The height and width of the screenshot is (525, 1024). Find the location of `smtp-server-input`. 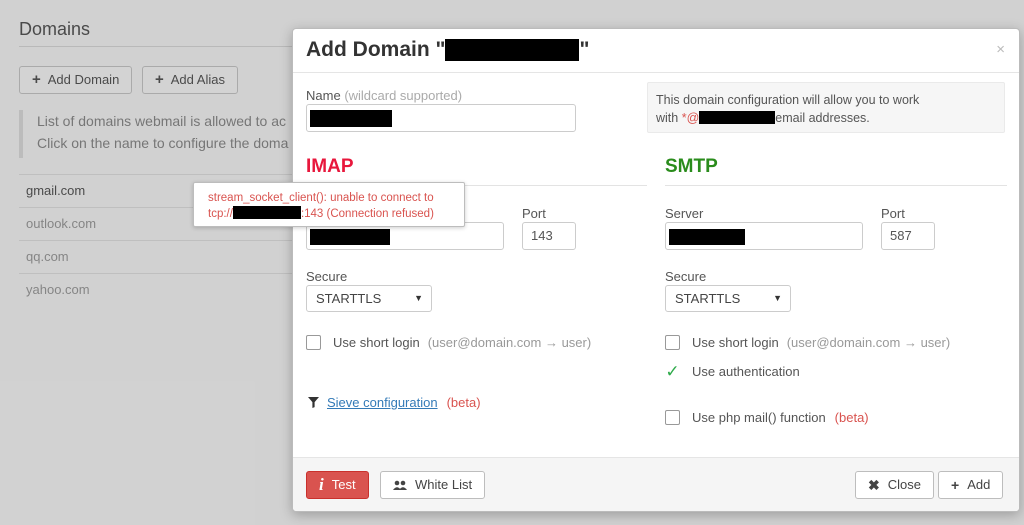

smtp-server-input is located at coordinates (764, 236).